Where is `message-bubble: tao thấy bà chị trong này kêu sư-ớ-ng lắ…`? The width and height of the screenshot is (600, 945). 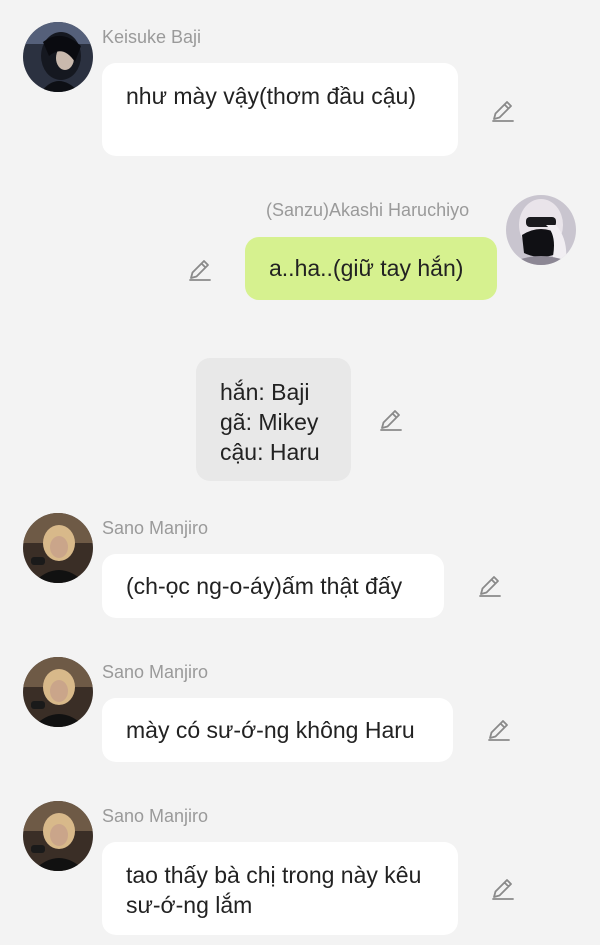
message-bubble: tao thấy bà chị trong này kêu sư-ớ-ng lắ… is located at coordinates (280, 888).